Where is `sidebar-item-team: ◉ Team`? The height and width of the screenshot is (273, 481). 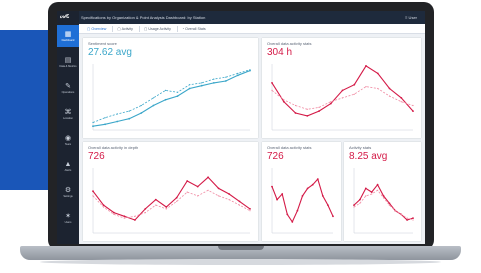
sidebar-item-team: ◉ Team is located at coordinates (68, 140).